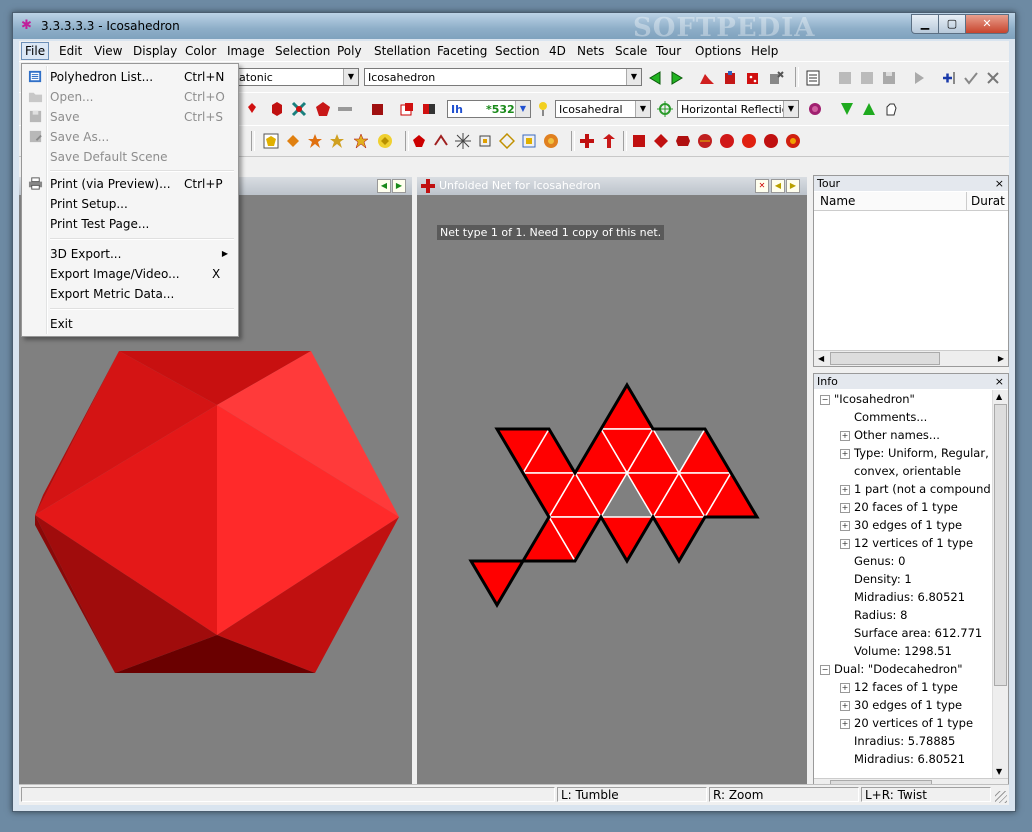  Describe the element at coordinates (255, 109) in the screenshot. I see `poly-a-icon` at that location.